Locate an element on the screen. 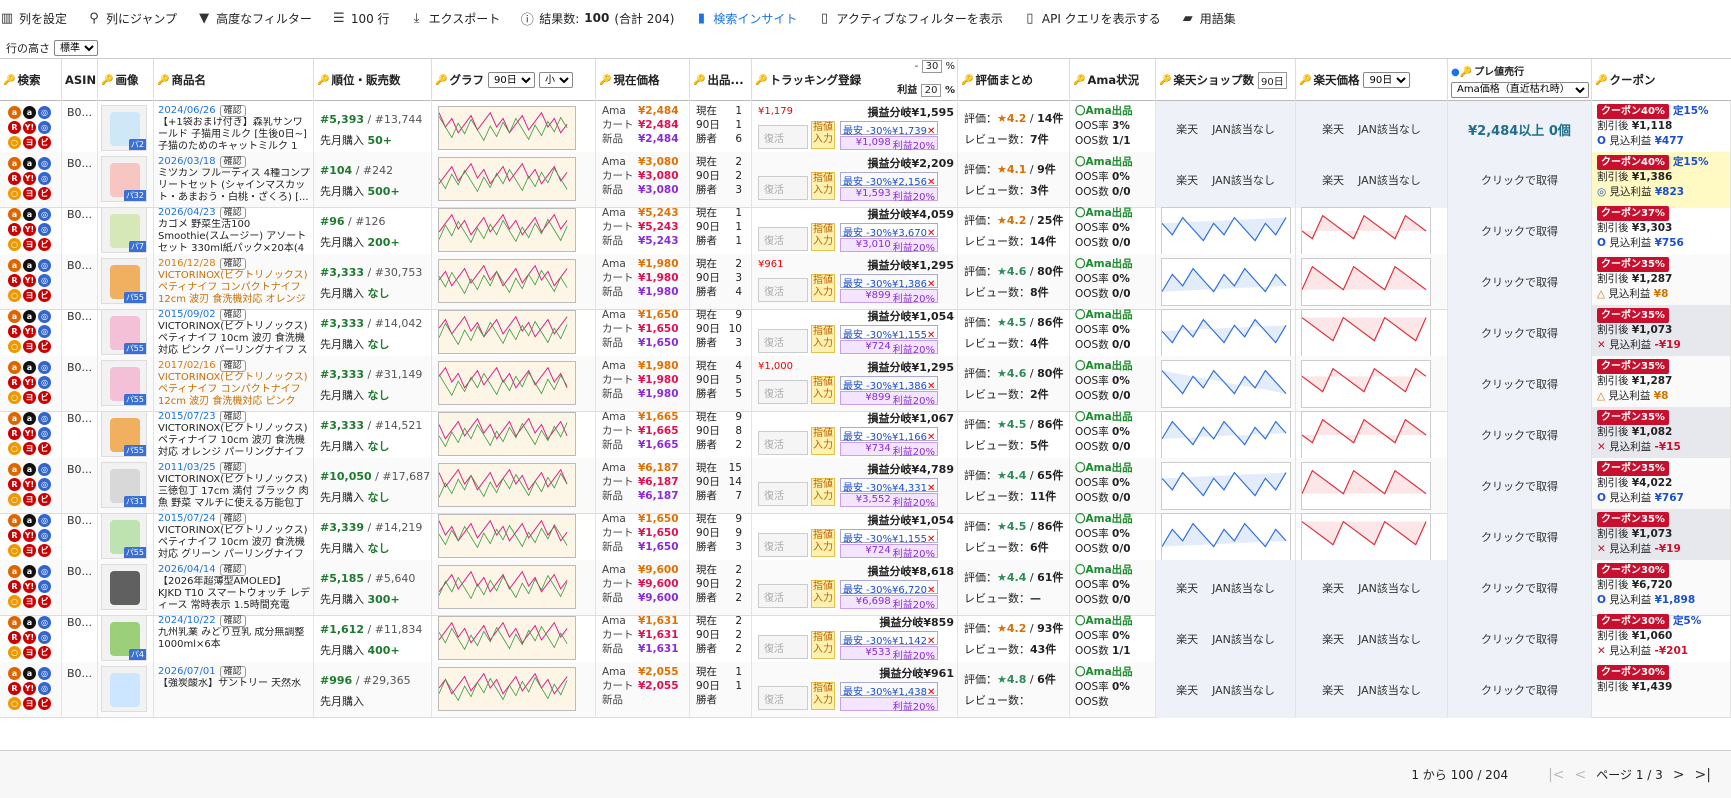  coupon-badge: クーポン40% is located at coordinates (1633, 162).